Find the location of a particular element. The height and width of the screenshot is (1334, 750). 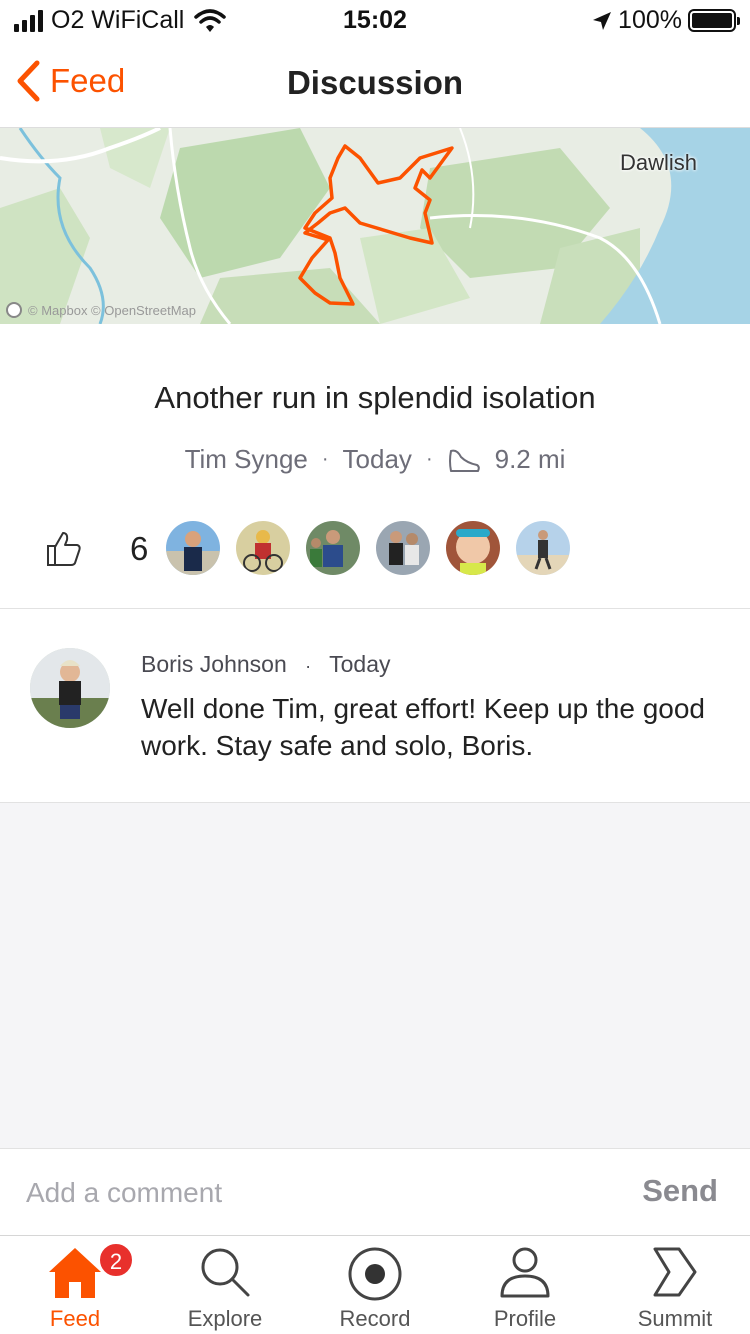

comment-input is located at coordinates (306, 1193).